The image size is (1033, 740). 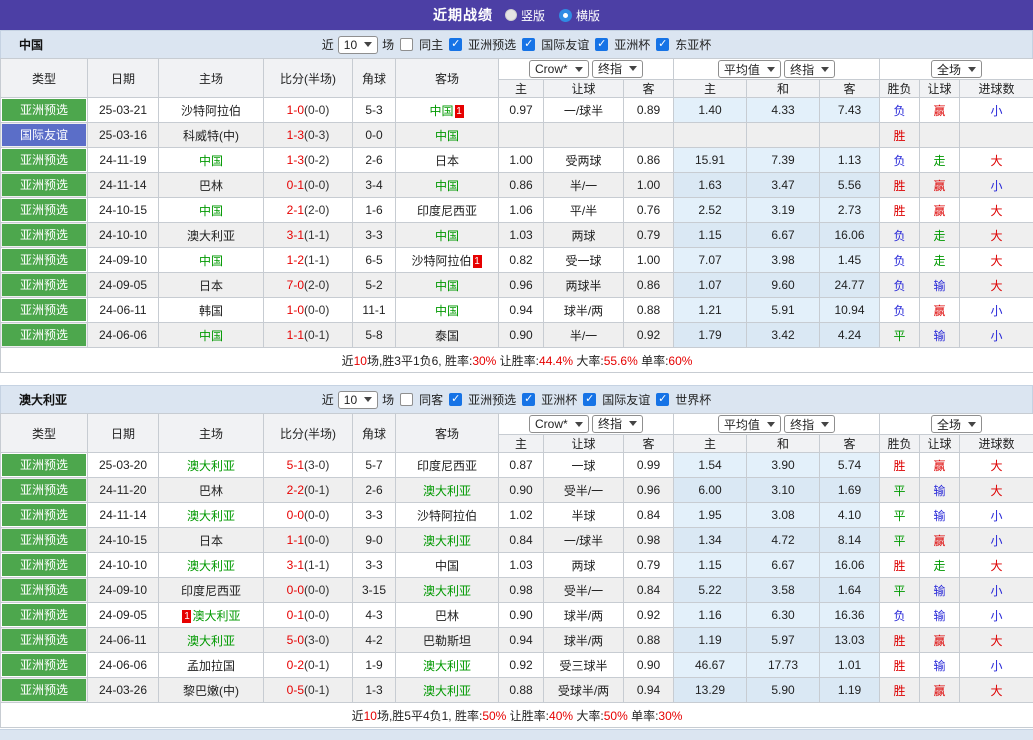 What do you see at coordinates (295, 160) in the screenshot?
I see `fulltime-score: 1-3` at bounding box center [295, 160].